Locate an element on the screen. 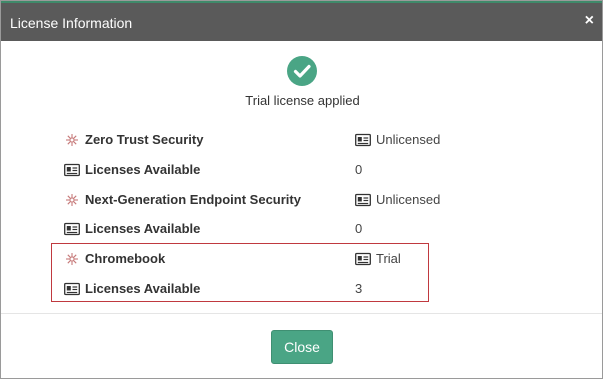  product-label: Chromebook is located at coordinates (125, 258).